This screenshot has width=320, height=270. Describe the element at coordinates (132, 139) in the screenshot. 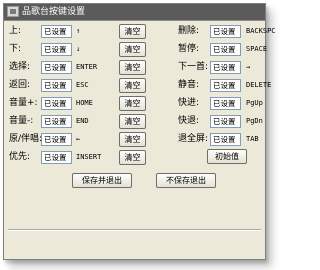

I see `clear-vocal-toggle-button: 清空` at that location.